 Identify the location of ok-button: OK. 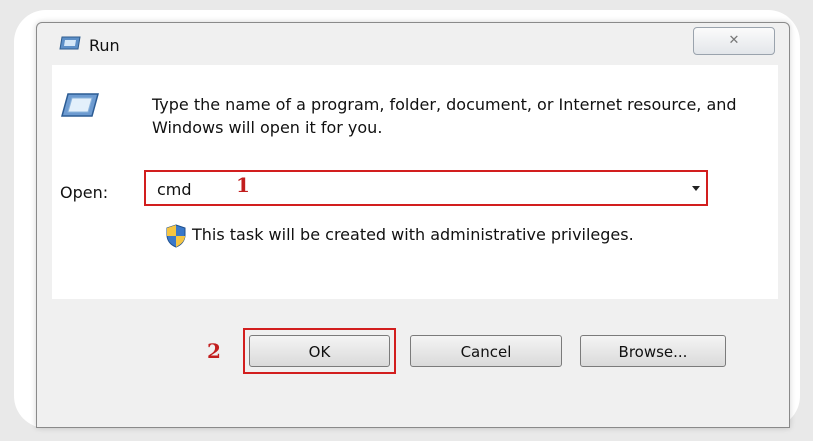
(319, 351).